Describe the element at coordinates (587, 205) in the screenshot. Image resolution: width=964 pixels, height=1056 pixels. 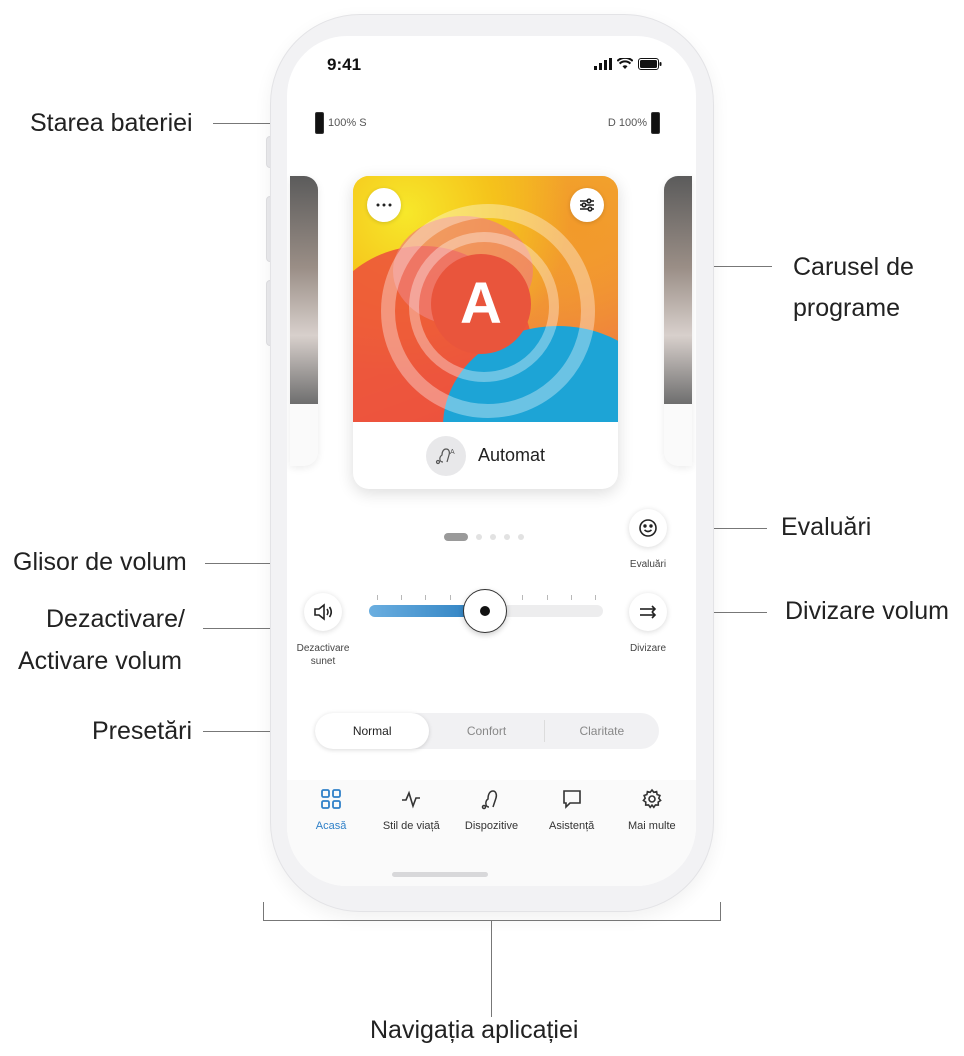
I see `sliders-icon` at that location.